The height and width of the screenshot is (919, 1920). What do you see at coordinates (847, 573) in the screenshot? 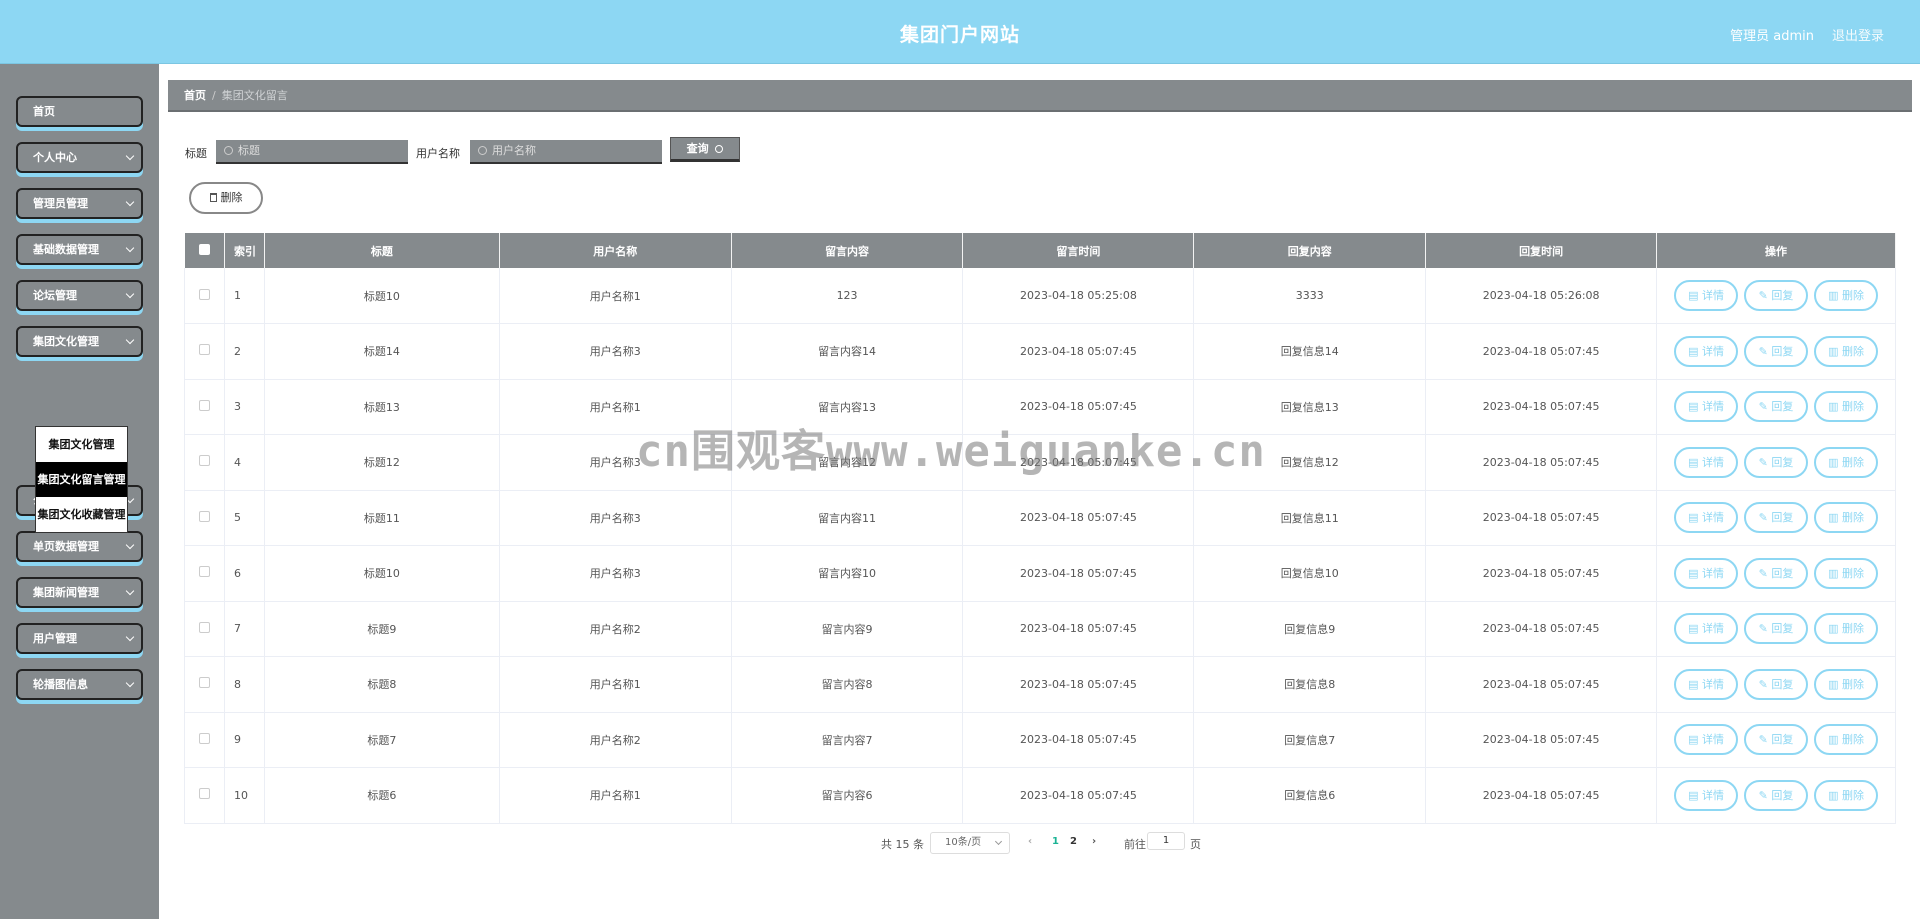
I see `table-cell-content: 留言内容10` at bounding box center [847, 573].